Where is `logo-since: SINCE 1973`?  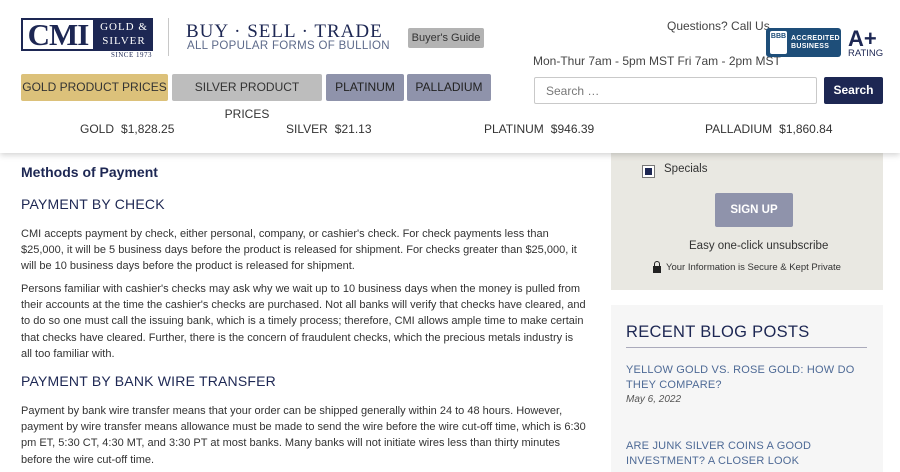
logo-since: SINCE 1973 is located at coordinates (131, 55).